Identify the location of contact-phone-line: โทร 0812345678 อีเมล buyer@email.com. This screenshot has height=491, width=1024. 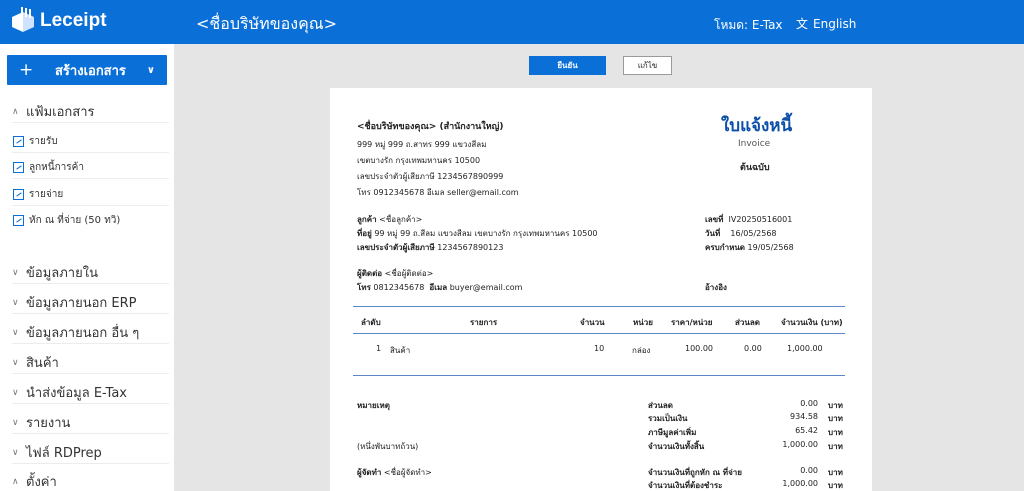
(439, 287).